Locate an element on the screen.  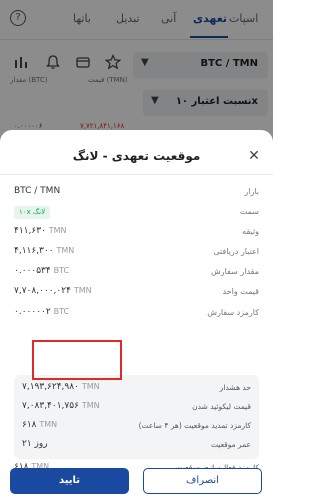
detail-label: کارمزد سفارش is located at coordinates (233, 312).